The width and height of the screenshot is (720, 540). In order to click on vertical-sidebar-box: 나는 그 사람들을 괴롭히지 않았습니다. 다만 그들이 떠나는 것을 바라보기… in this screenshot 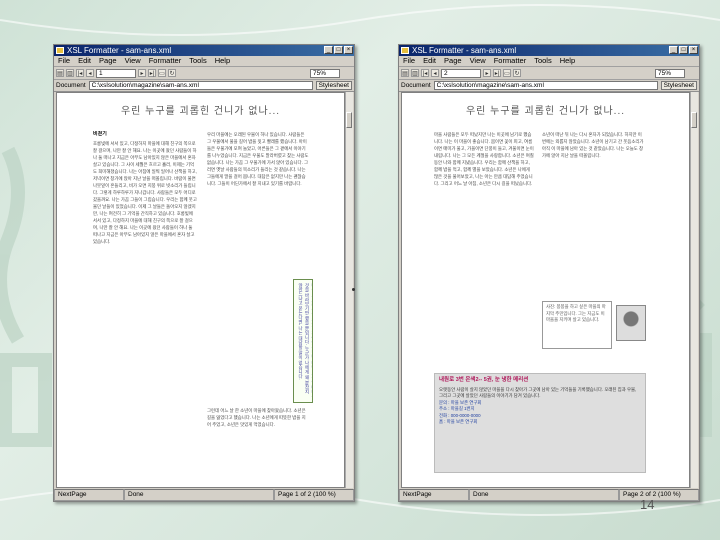, I will do `click(303, 341)`.